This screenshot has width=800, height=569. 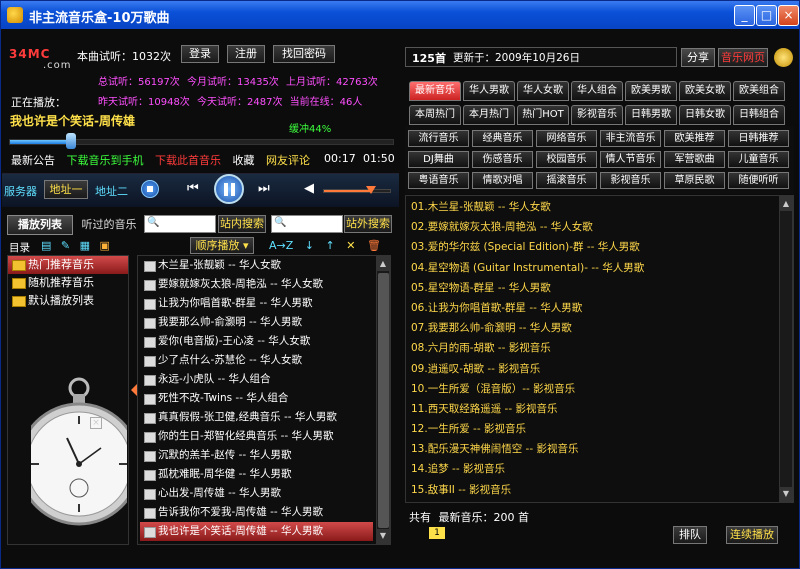 I want to click on delete-folder-icon: ▣, so click(x=105, y=245).